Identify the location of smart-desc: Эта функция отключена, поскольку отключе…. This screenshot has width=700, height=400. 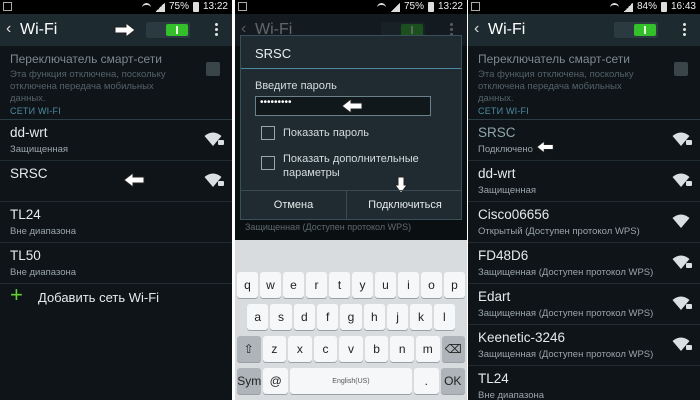
(556, 86).